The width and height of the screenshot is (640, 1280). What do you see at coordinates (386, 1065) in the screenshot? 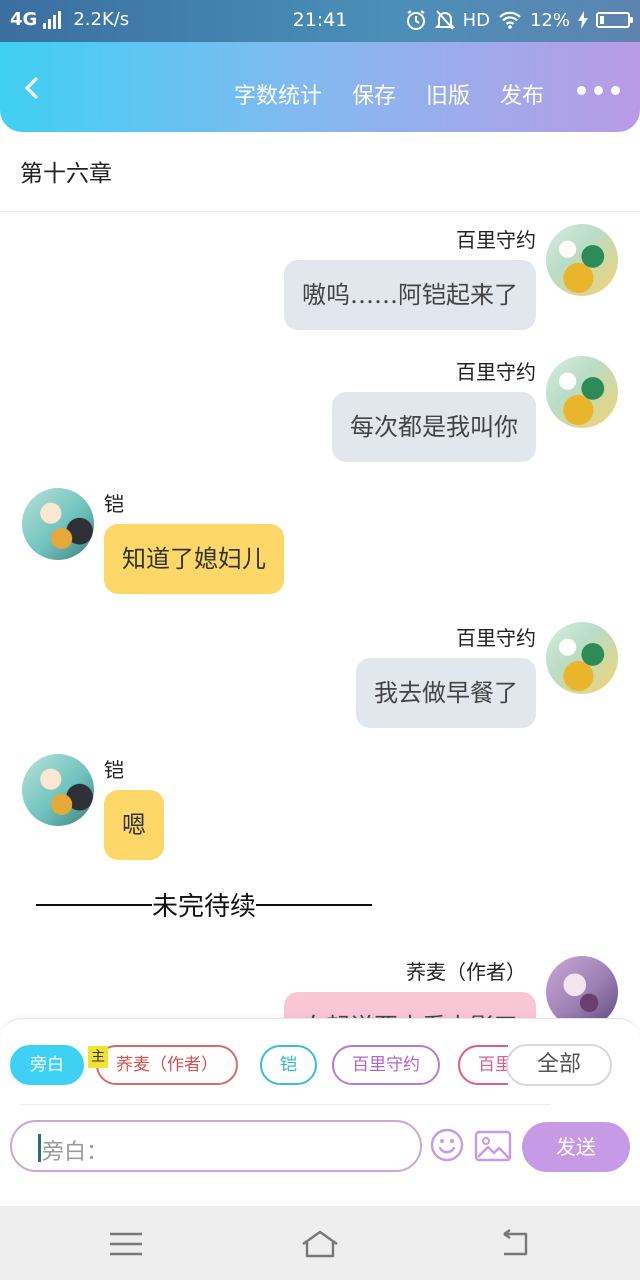
I see `role-chip-baili: 百里守约` at bounding box center [386, 1065].